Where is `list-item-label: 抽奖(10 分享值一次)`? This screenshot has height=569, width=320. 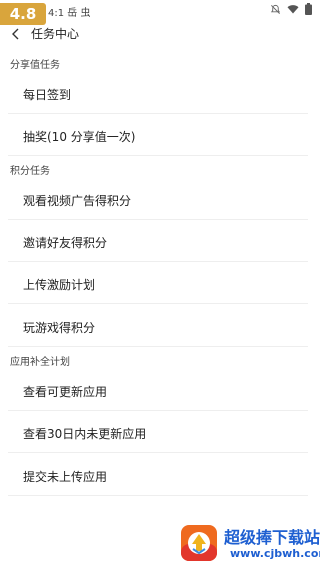 list-item-label: 抽奖(10 分享值一次) is located at coordinates (79, 137).